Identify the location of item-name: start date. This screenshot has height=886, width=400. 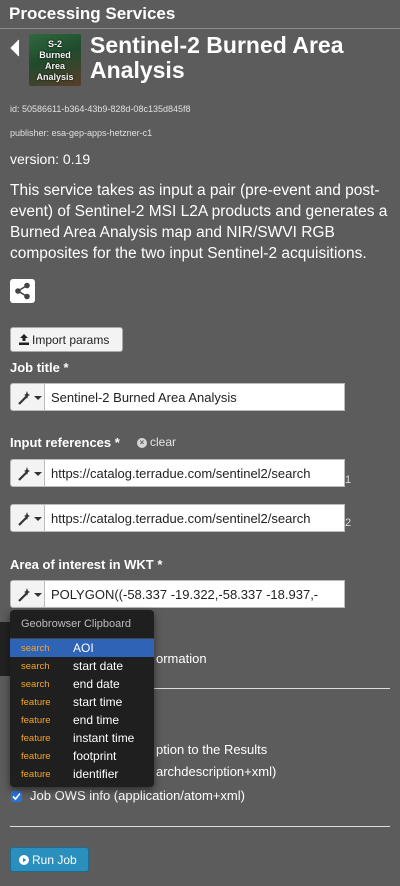
(98, 666).